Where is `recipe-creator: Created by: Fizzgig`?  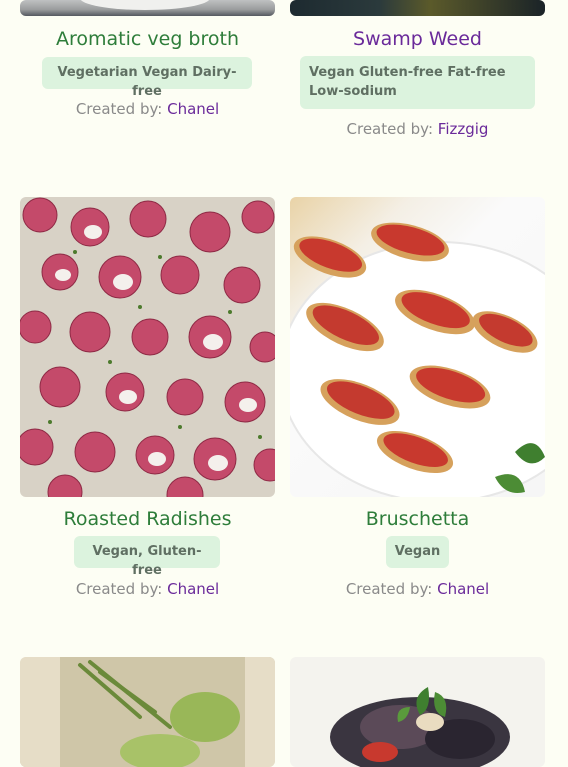
recipe-creator: Created by: Fizzgig is located at coordinates (417, 129).